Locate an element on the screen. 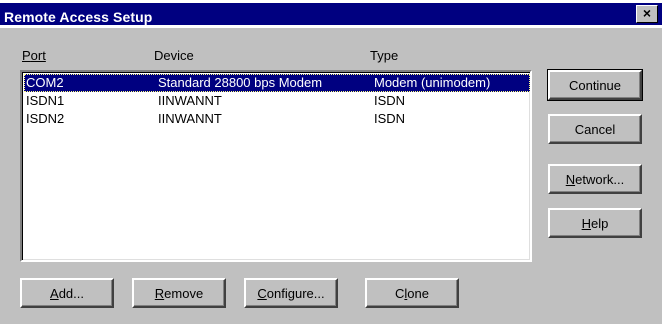 This screenshot has width=662, height=324. help-label: Help is located at coordinates (595, 223).